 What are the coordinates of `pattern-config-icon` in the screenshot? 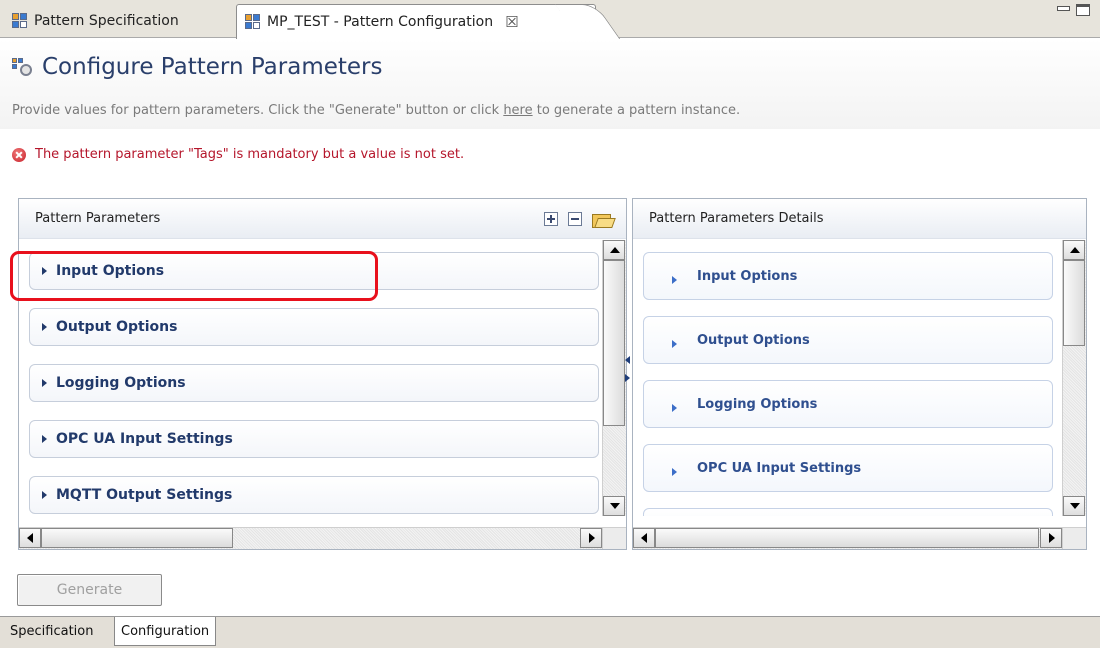 It's located at (253, 22).